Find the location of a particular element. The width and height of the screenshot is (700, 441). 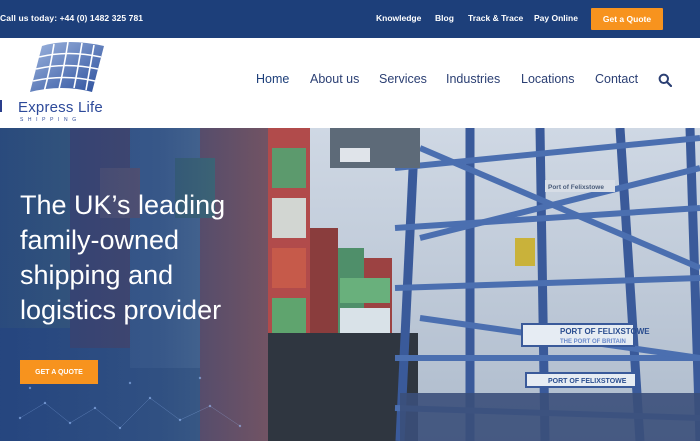

logo-bar is located at coordinates (1, 106).